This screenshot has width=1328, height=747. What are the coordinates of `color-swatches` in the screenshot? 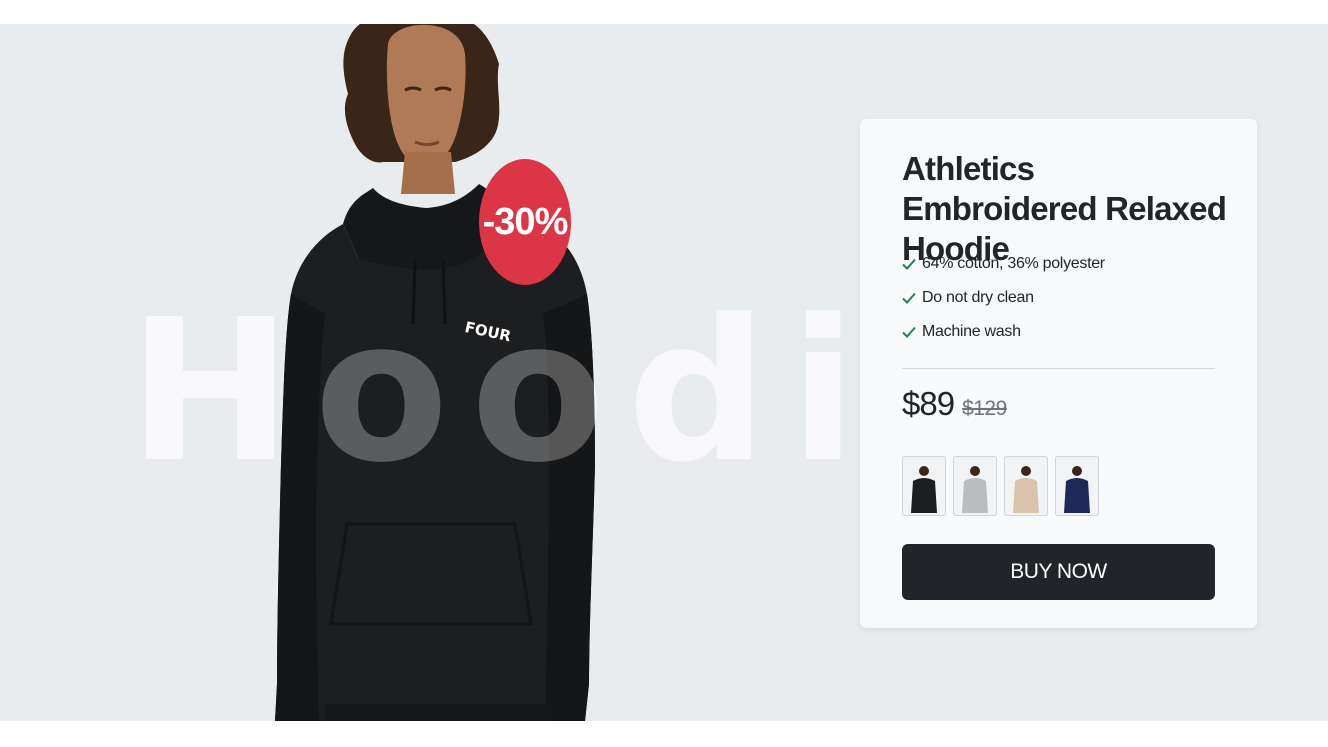 It's located at (1000, 486).